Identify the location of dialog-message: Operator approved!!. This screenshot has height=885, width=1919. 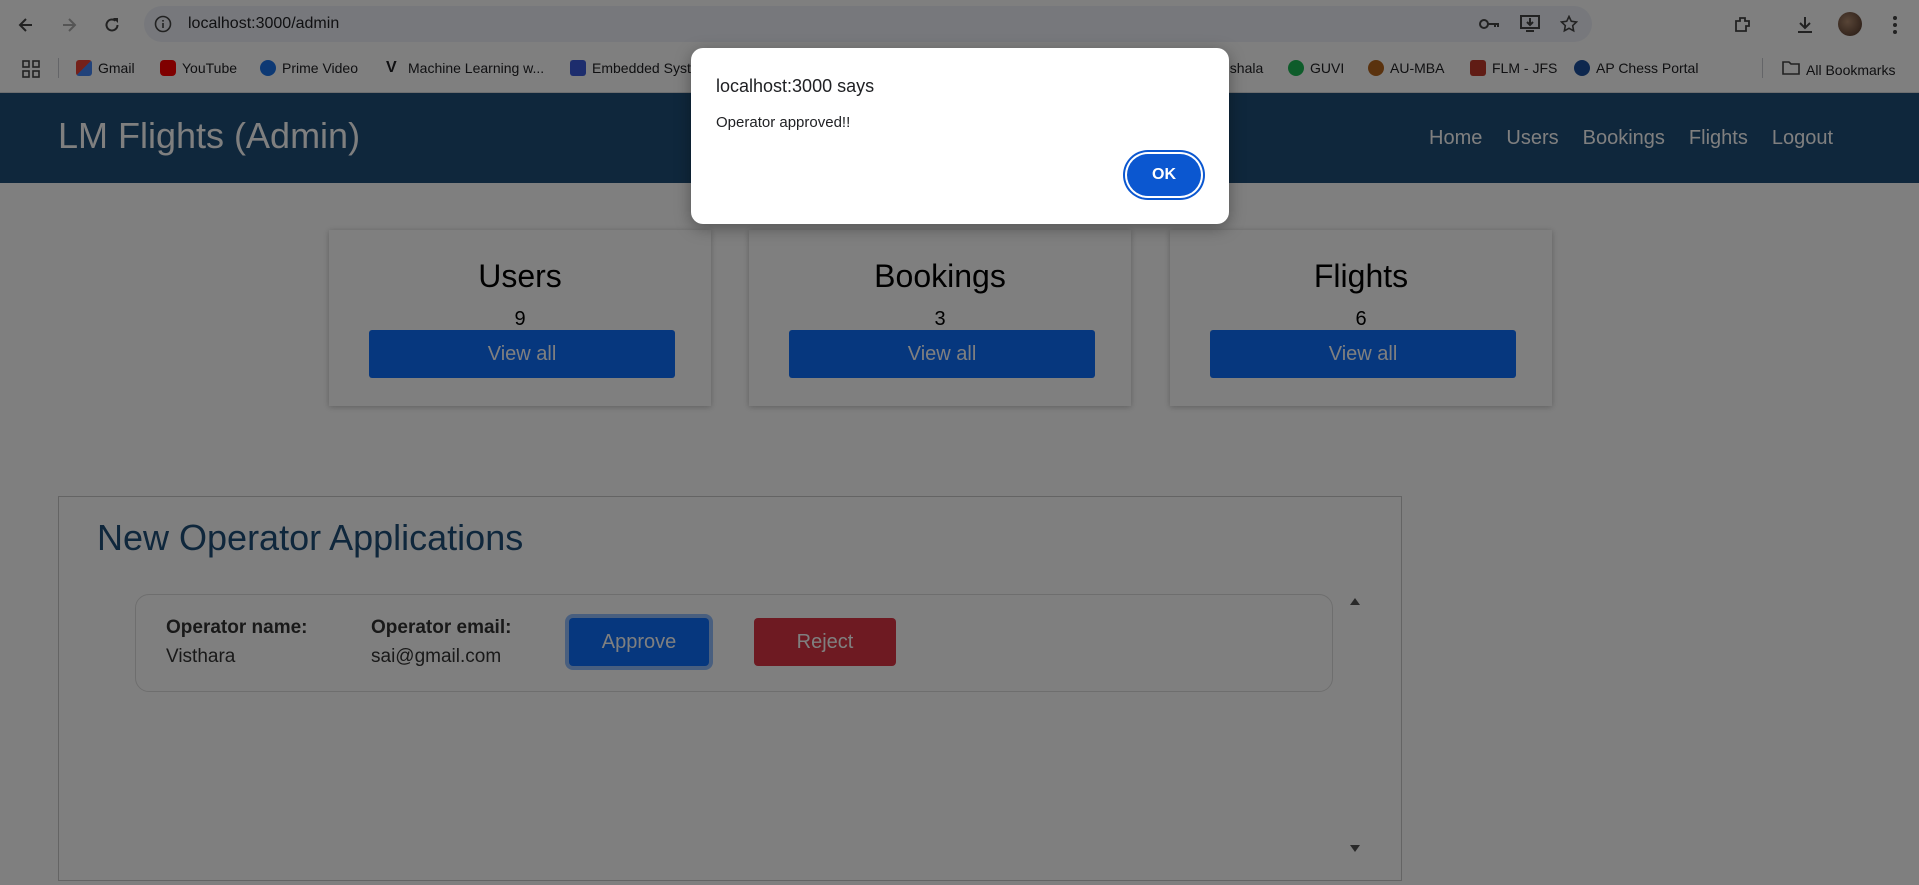
(783, 122).